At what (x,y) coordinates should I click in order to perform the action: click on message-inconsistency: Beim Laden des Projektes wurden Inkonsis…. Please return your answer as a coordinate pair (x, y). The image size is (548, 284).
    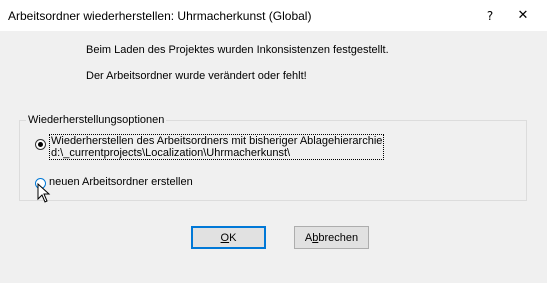
    Looking at the image, I should click on (237, 50).